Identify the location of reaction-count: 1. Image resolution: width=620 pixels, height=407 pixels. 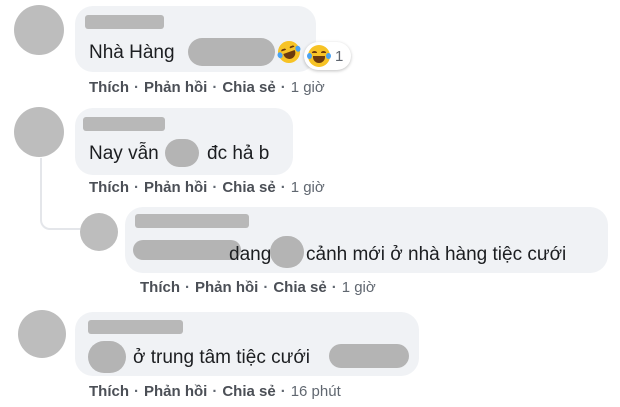
(339, 56).